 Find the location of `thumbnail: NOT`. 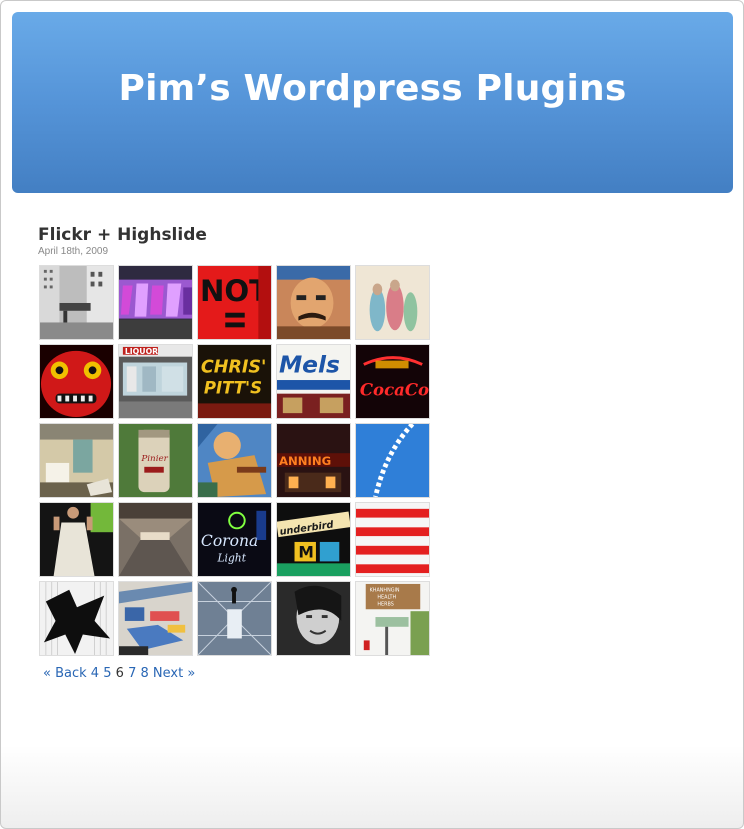

thumbnail: NOT is located at coordinates (234, 302).